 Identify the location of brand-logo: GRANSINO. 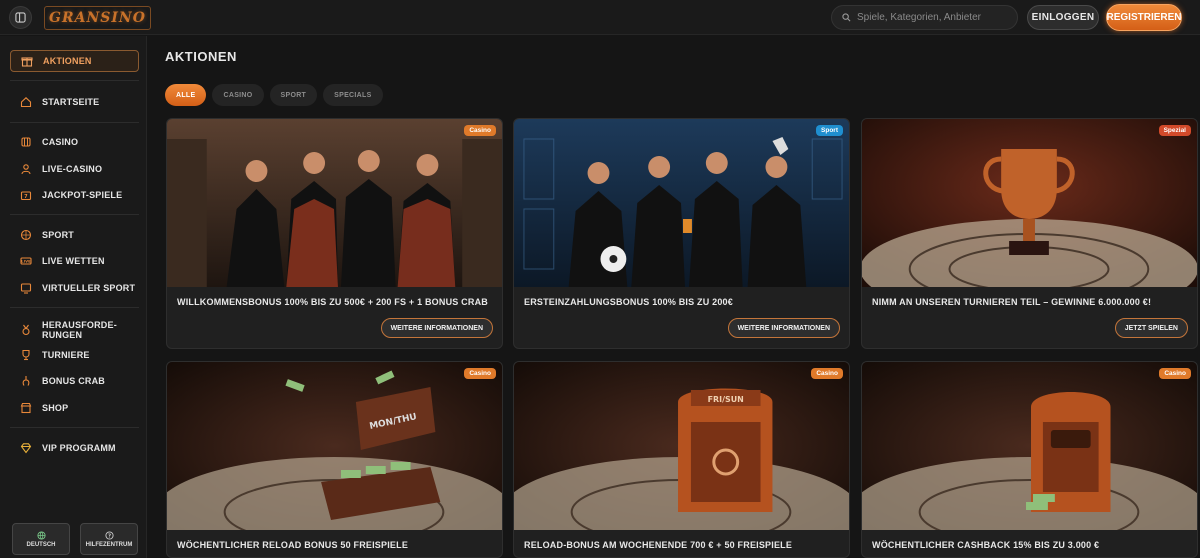
(97, 18).